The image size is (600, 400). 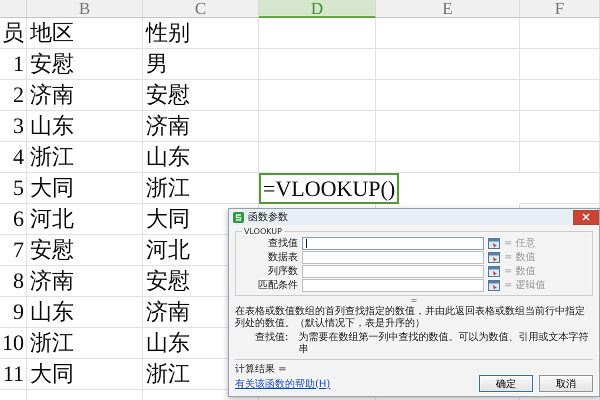 I want to click on argument-label: 列序数, so click(x=282, y=271).